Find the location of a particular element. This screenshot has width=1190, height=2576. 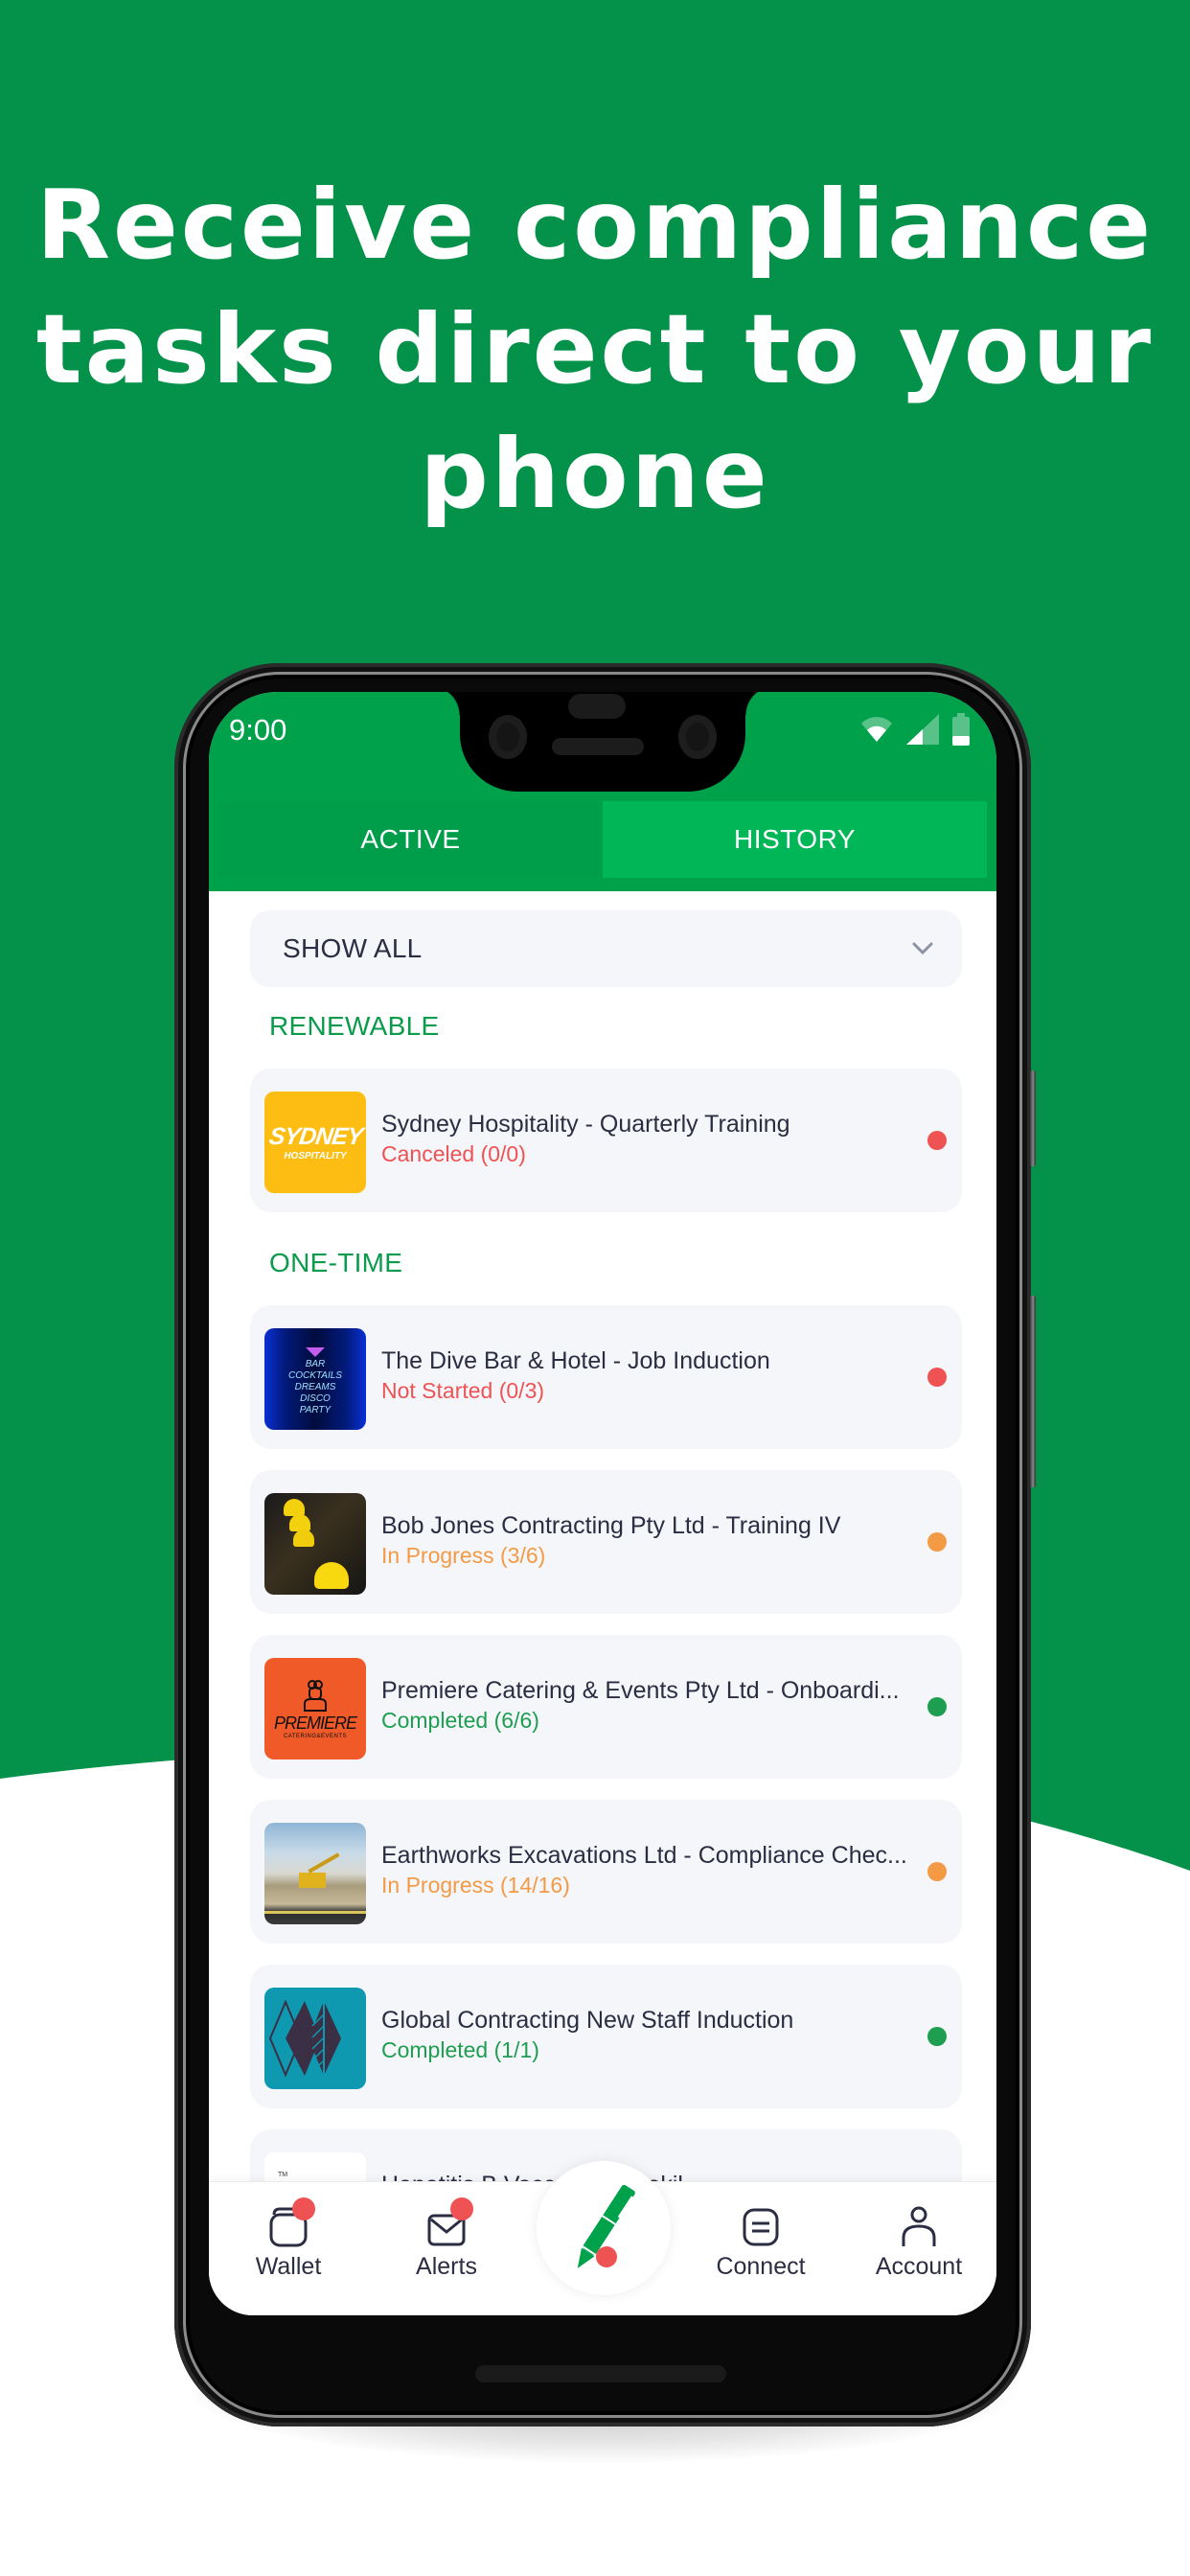

battery-icon is located at coordinates (961, 729).